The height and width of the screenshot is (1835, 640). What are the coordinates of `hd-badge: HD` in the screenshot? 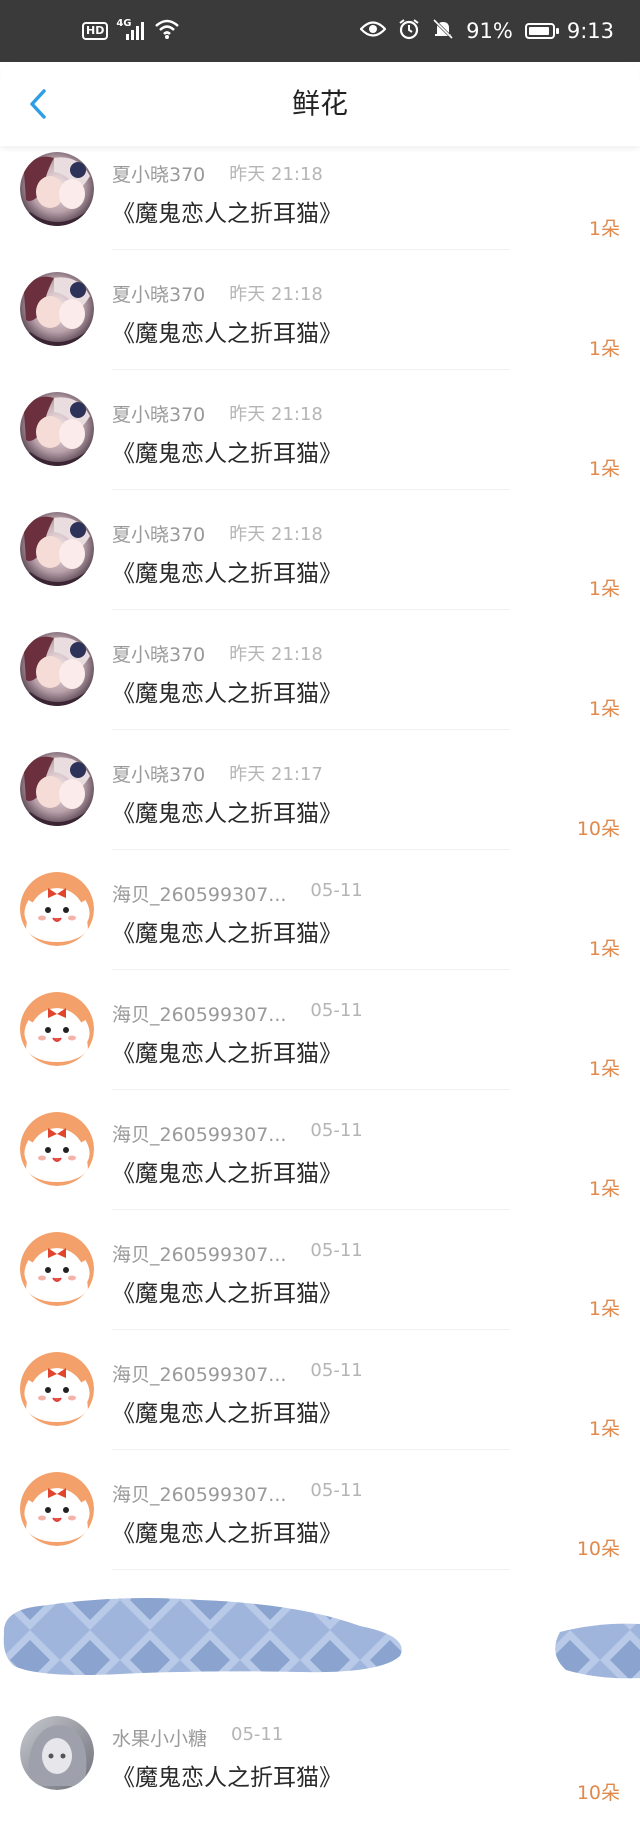 It's located at (95, 31).